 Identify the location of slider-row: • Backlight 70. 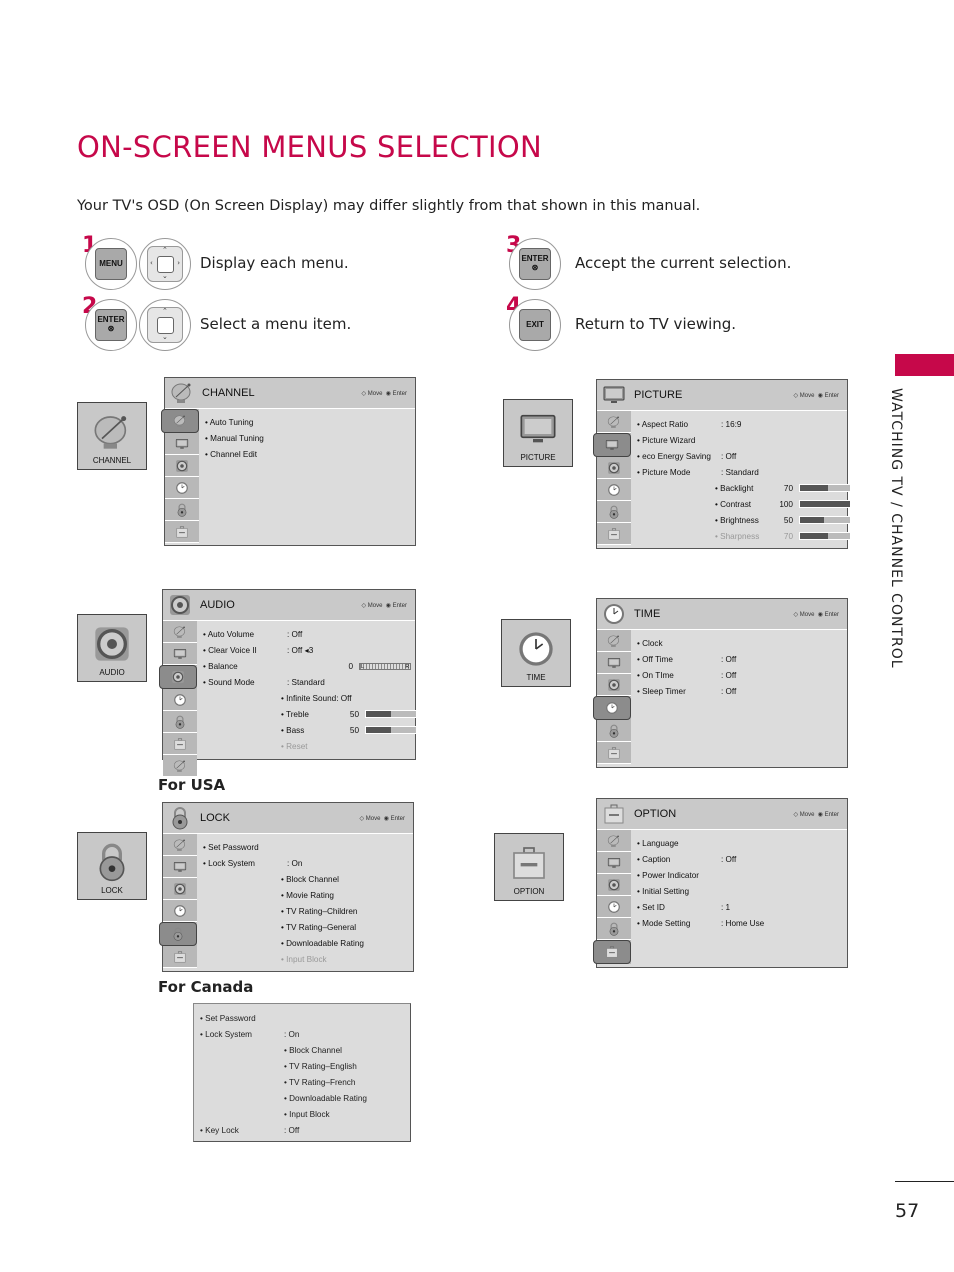
(744, 488).